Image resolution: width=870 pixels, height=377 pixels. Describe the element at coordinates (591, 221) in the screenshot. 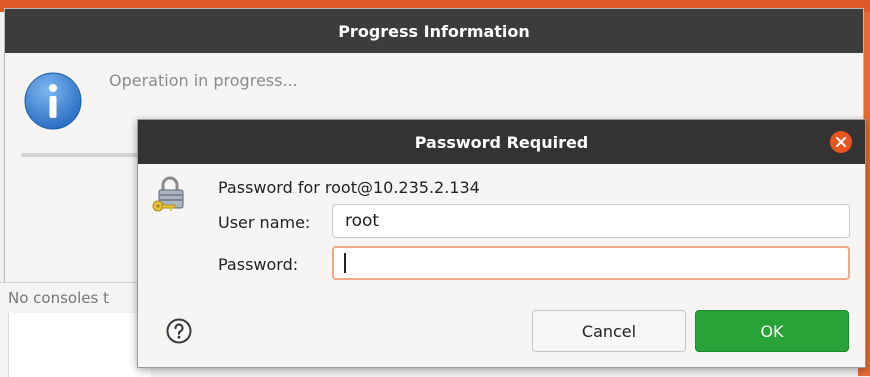

I see `username-field` at that location.